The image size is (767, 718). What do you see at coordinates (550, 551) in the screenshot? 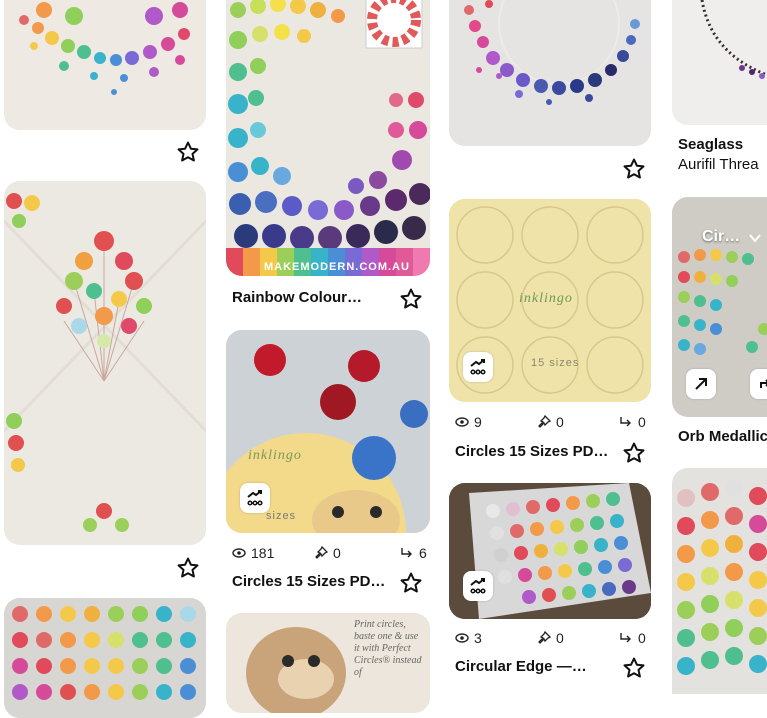
I see `pin-image-circular-edge` at bounding box center [550, 551].